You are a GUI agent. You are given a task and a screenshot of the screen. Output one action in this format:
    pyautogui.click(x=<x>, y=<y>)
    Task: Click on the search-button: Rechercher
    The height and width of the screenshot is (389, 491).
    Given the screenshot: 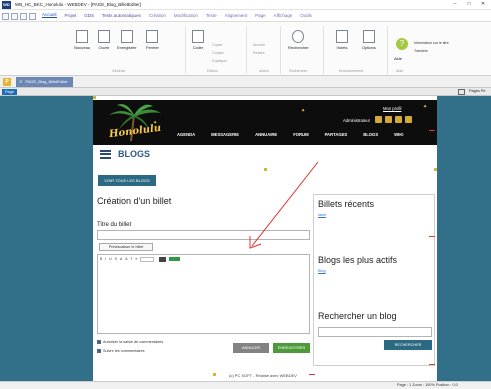 What is the action you would take?
    pyautogui.click(x=298, y=40)
    